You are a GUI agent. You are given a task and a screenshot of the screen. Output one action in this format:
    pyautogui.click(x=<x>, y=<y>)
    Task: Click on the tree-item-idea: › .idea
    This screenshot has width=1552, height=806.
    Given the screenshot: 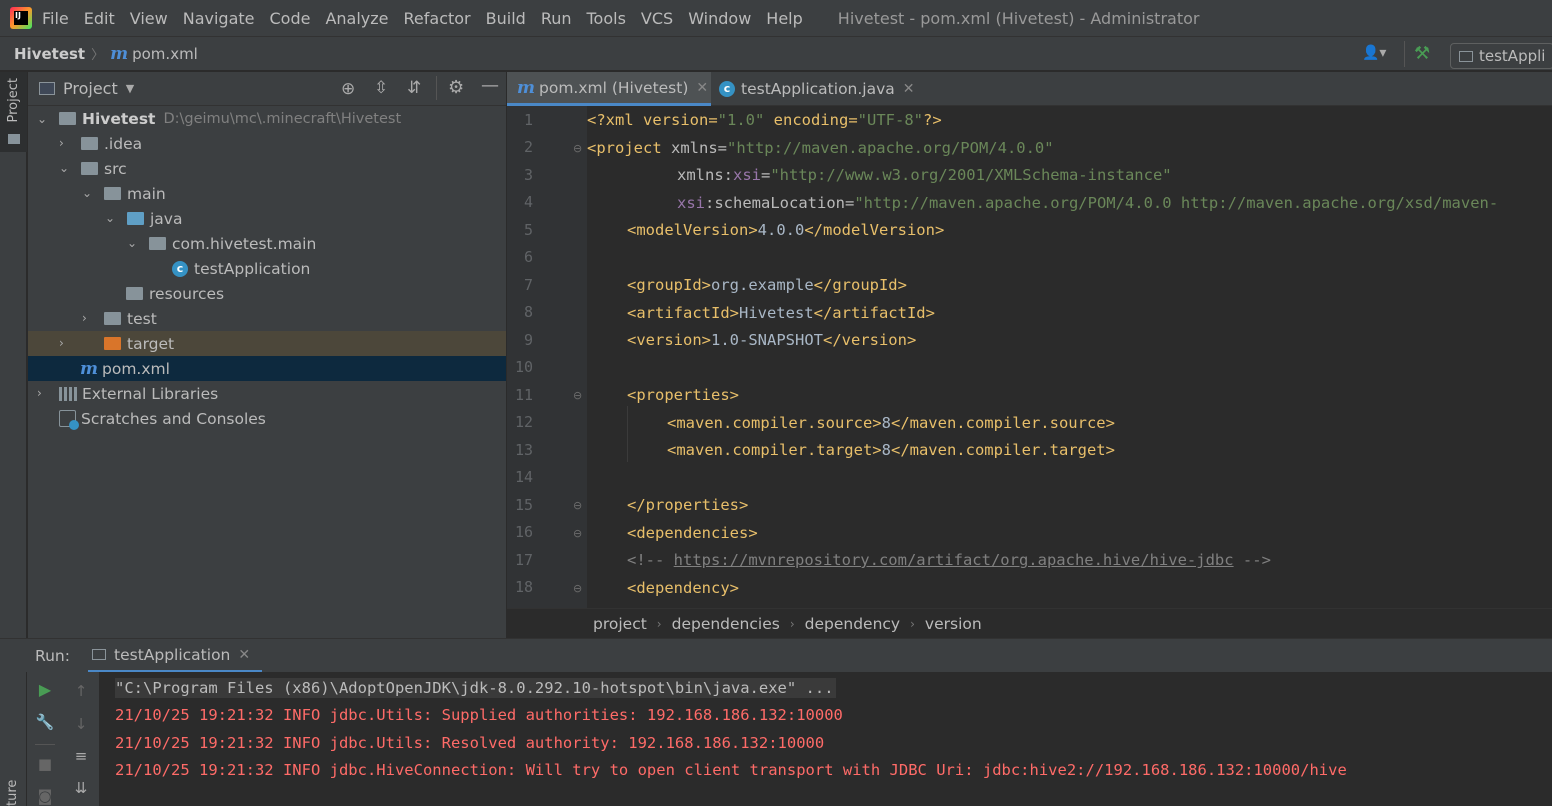 What is the action you would take?
    pyautogui.click(x=267, y=143)
    